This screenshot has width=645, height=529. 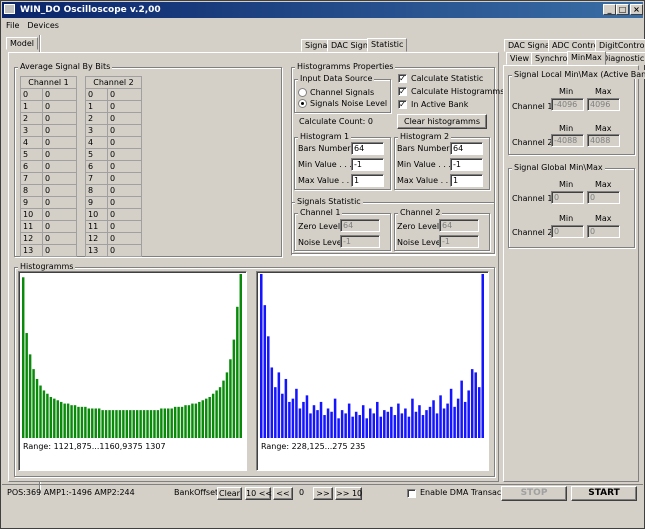 What do you see at coordinates (43, 25) in the screenshot?
I see `menu-devices: Devices` at bounding box center [43, 25].